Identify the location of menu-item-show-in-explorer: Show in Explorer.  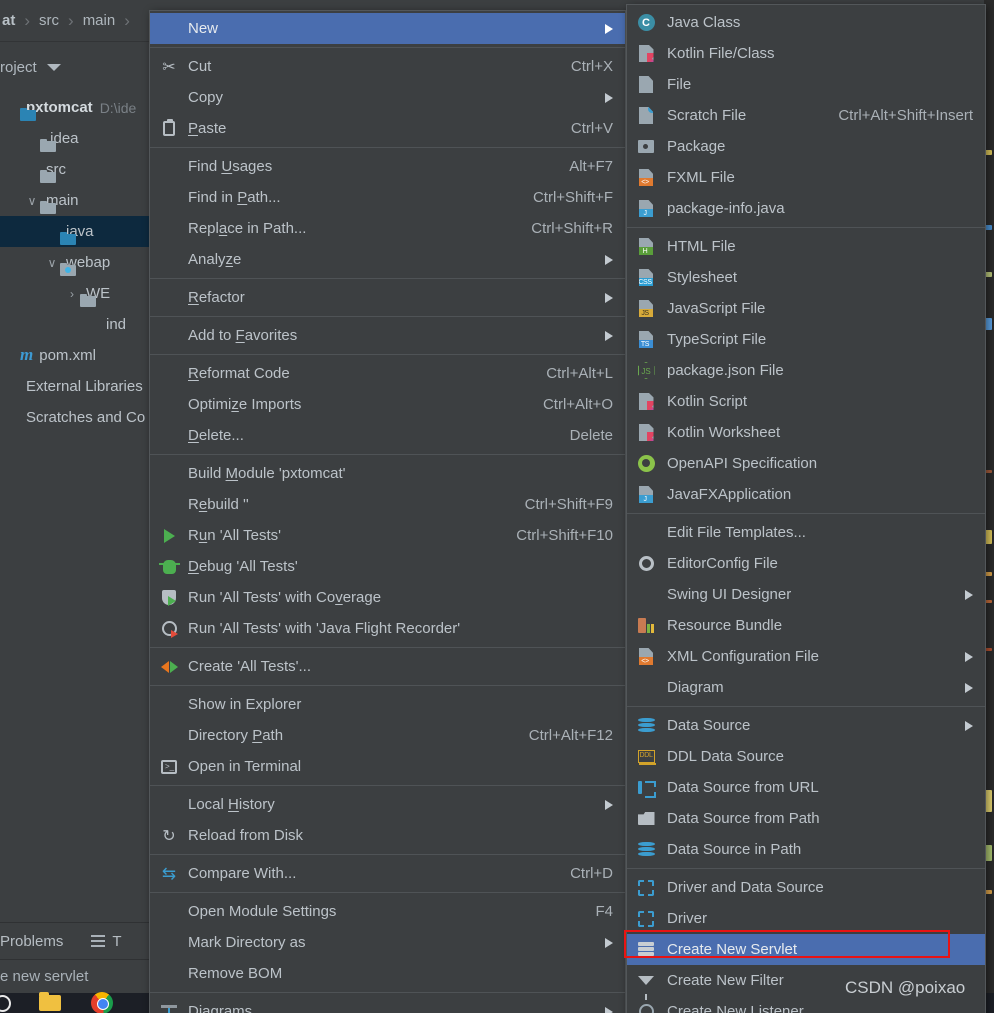
(387, 704).